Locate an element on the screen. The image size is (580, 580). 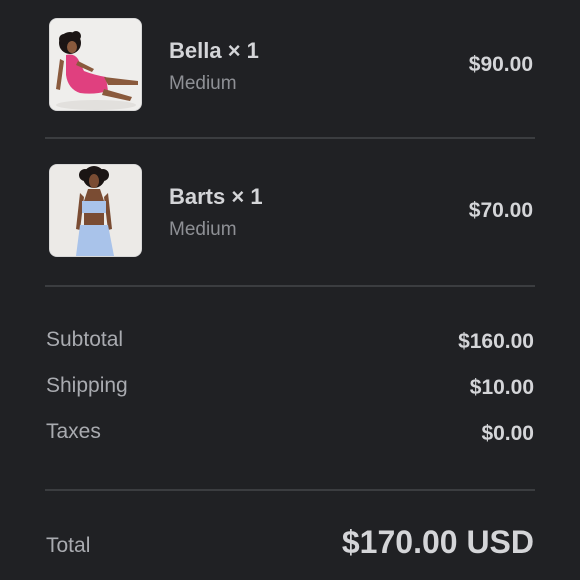
total-label: Total is located at coordinates (68, 545).